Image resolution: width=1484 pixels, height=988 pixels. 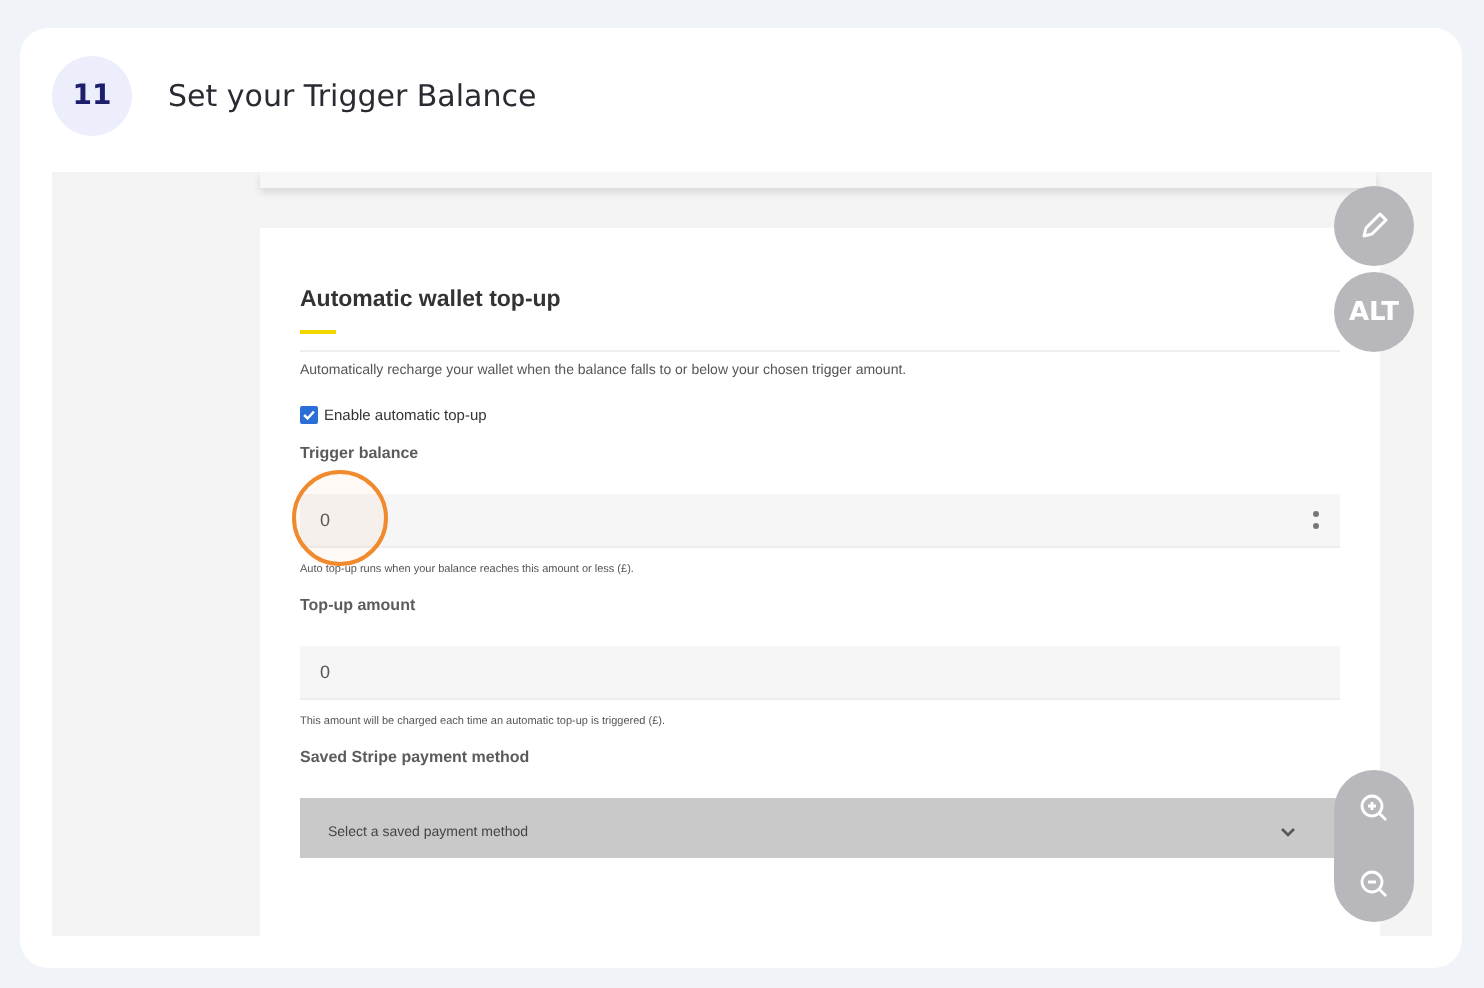 What do you see at coordinates (318, 332) in the screenshot?
I see `heading-underline` at bounding box center [318, 332].